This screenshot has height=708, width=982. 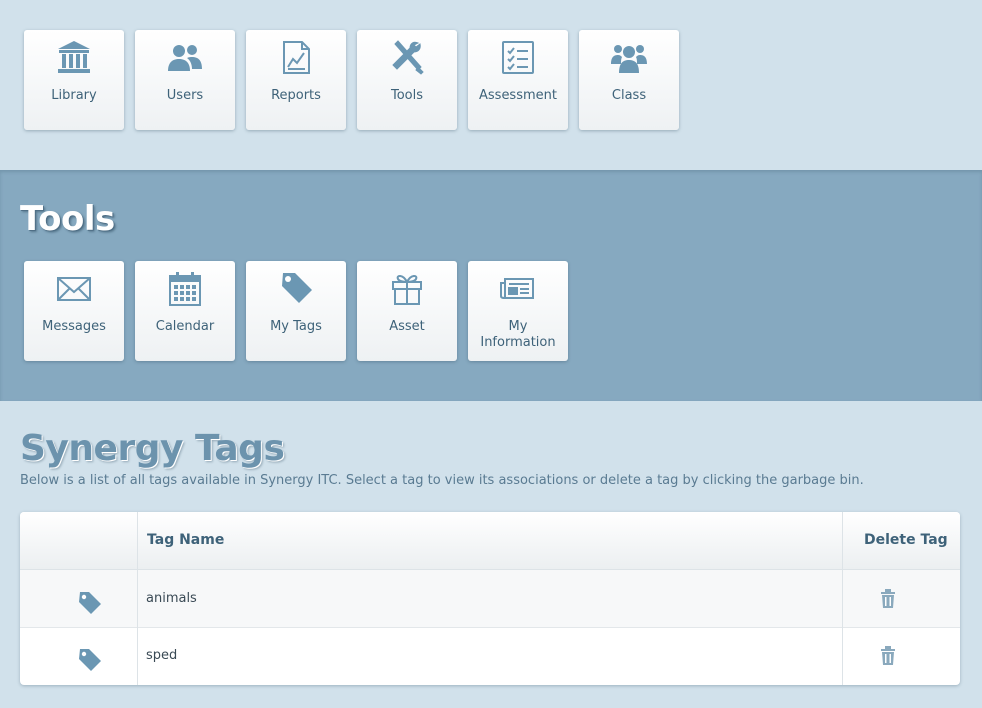 What do you see at coordinates (185, 326) in the screenshot?
I see `tool-label-calendar: Calendar` at bounding box center [185, 326].